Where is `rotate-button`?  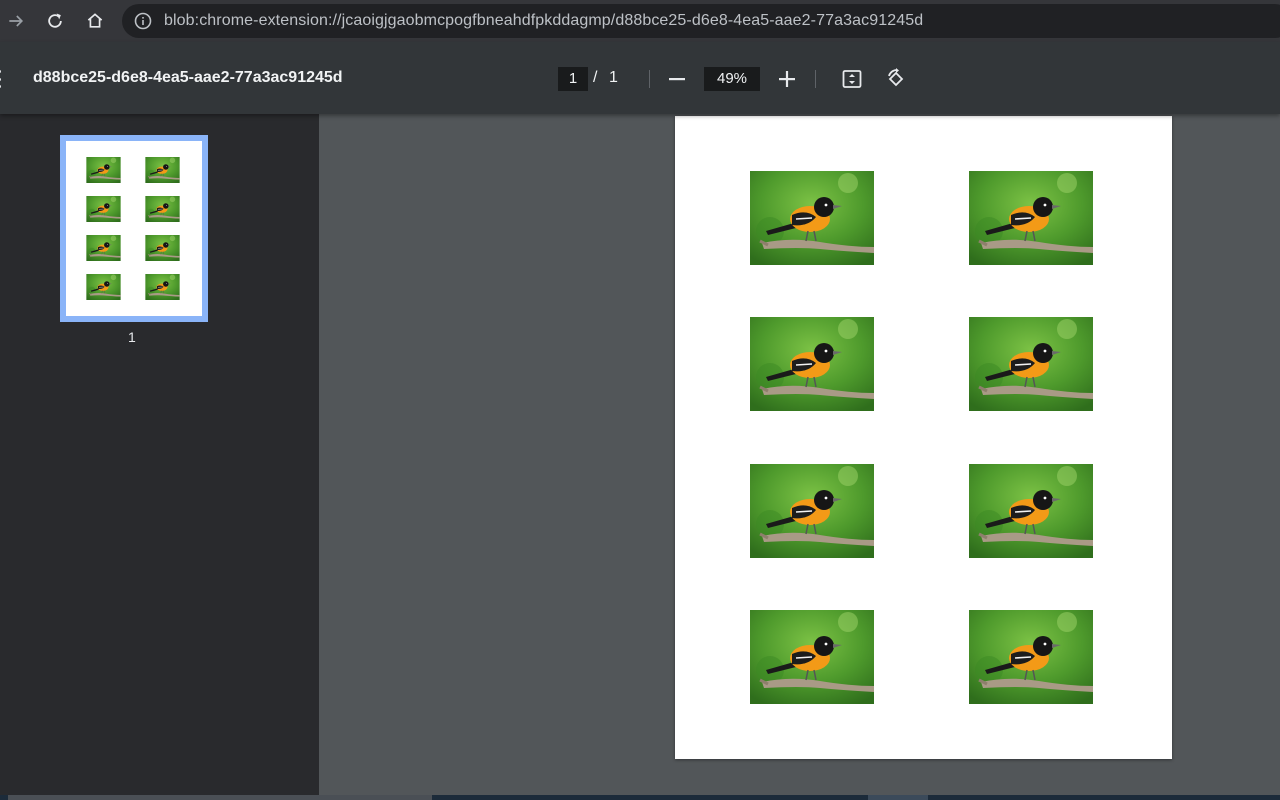
rotate-button is located at coordinates (896, 79).